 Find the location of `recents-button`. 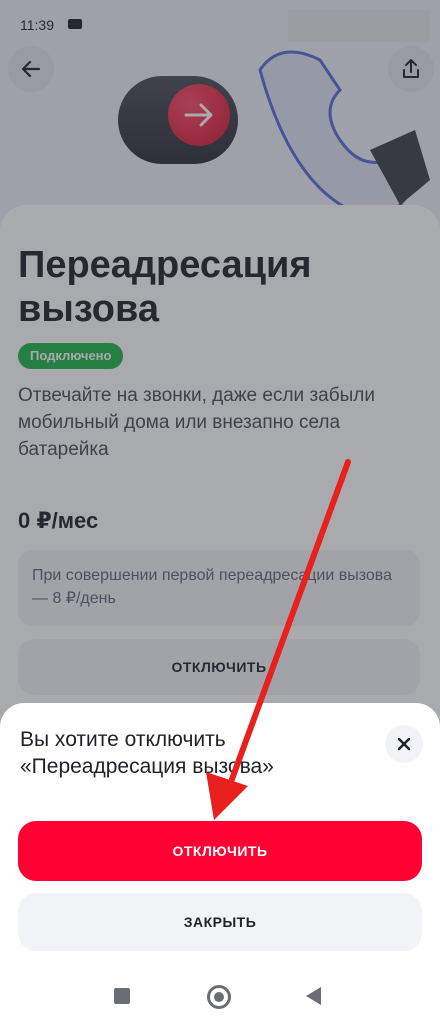

recents-button is located at coordinates (122, 996).